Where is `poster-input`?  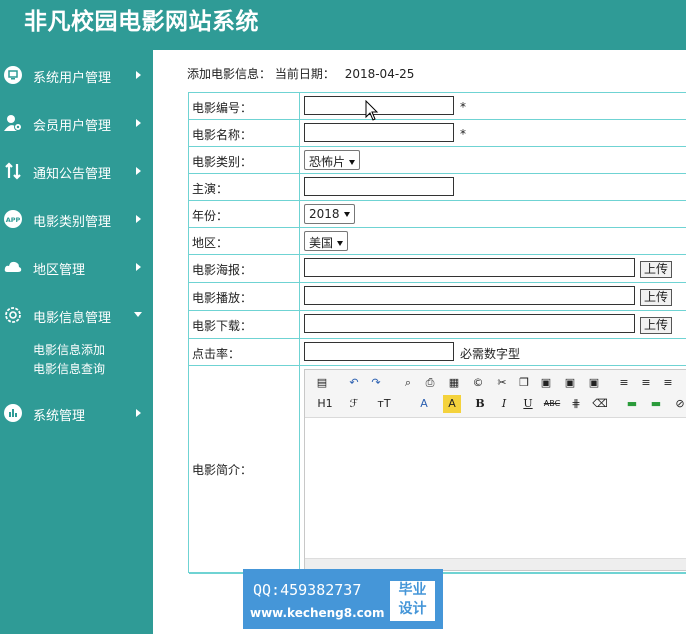 poster-input is located at coordinates (469, 267).